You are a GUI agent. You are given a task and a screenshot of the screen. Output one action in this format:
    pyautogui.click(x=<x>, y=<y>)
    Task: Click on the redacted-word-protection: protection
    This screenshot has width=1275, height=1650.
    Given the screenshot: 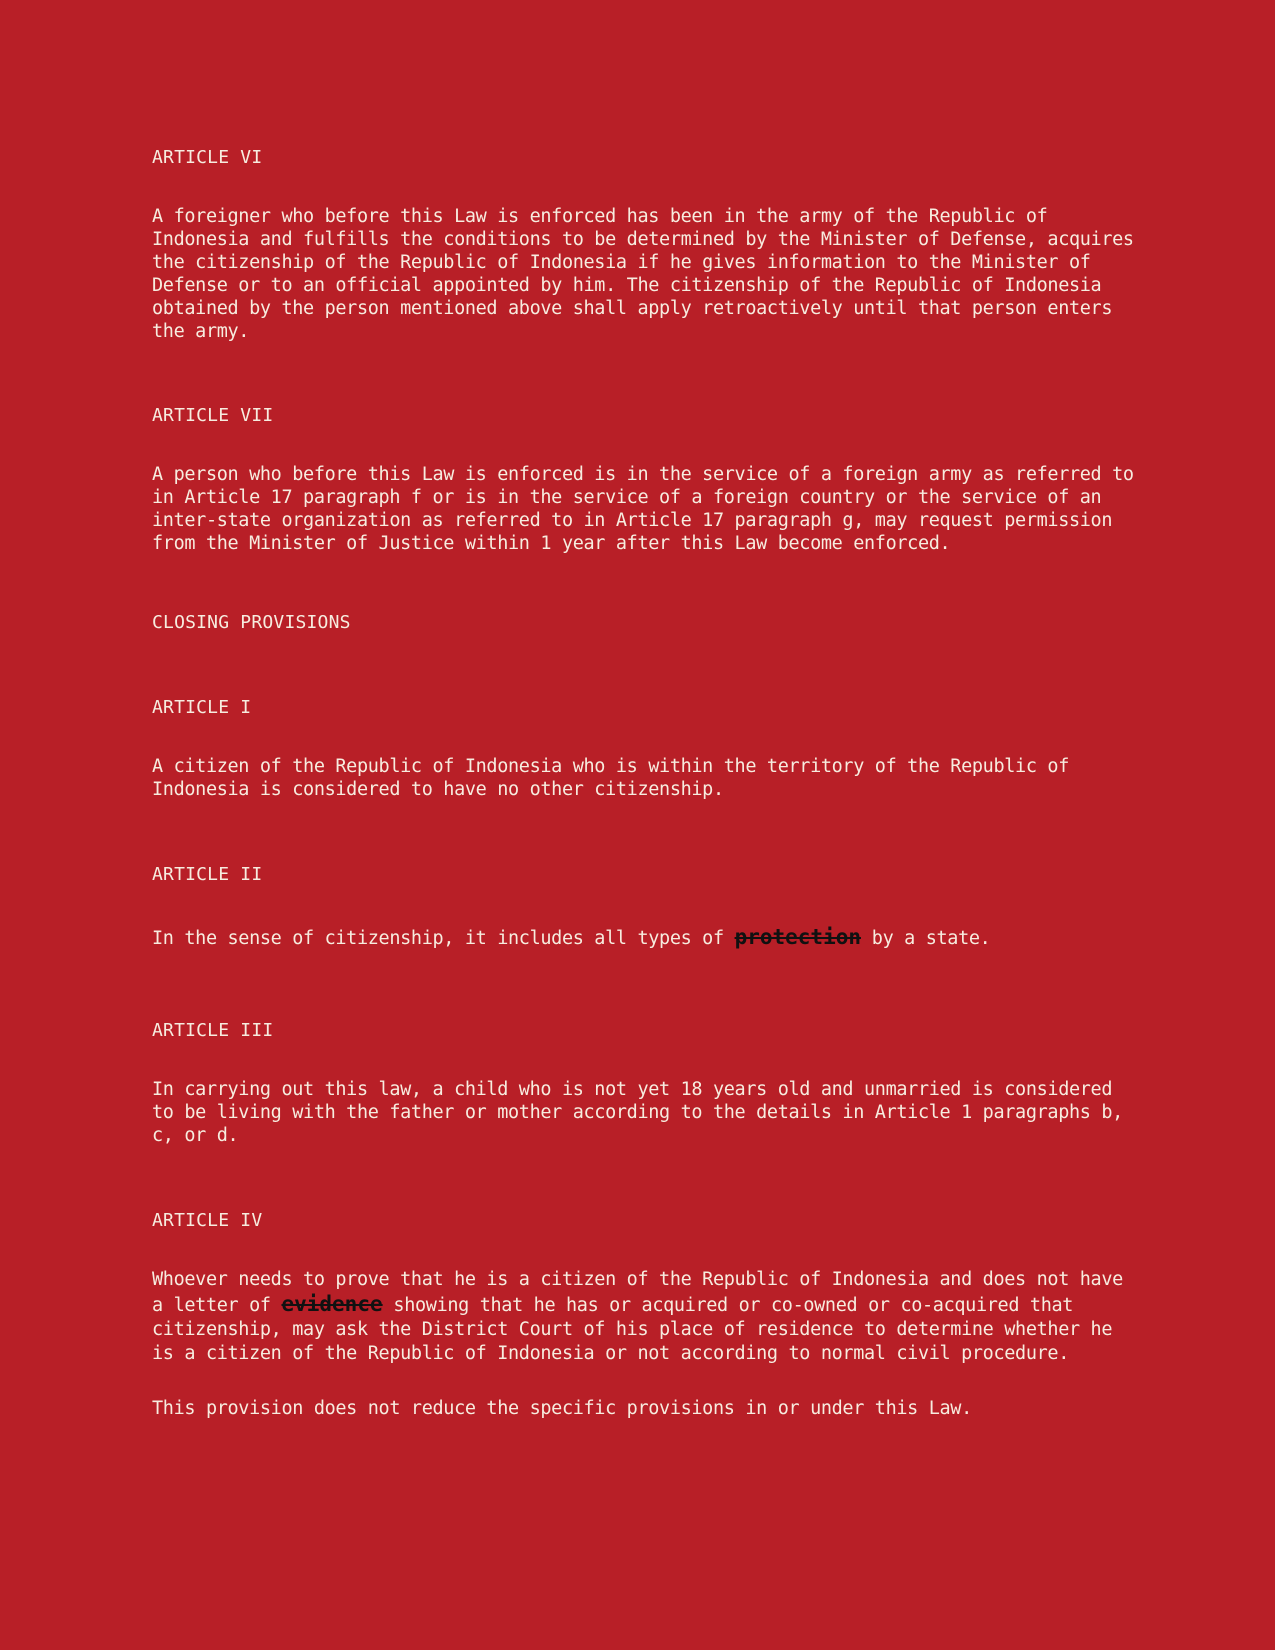 What is the action you would take?
    pyautogui.click(x=797, y=937)
    